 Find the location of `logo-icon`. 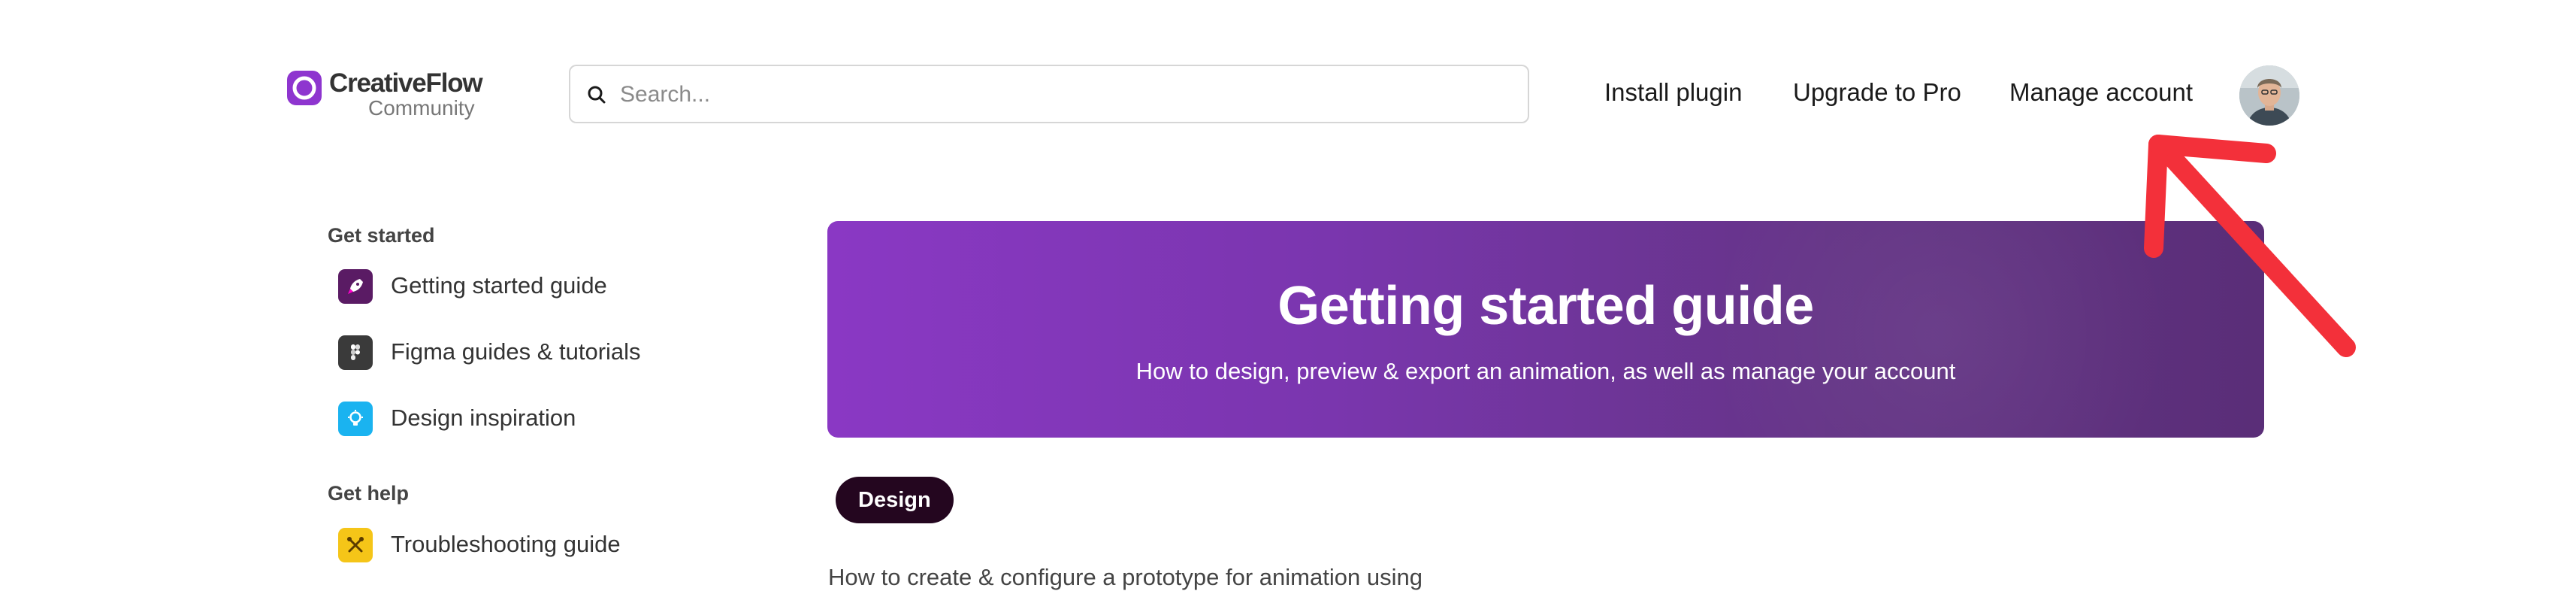

logo-icon is located at coordinates (304, 88).